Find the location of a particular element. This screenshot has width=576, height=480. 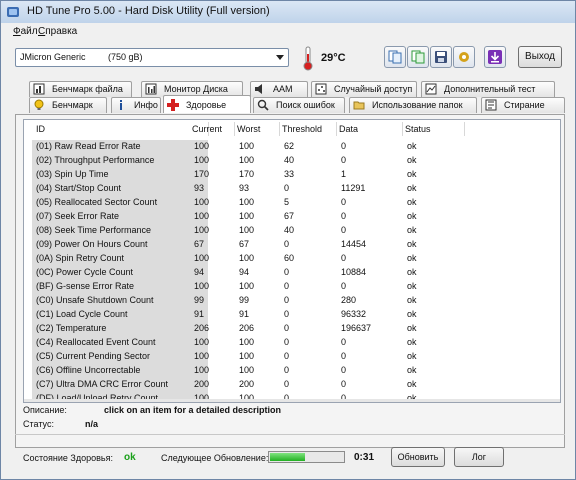

copy-text-button is located at coordinates (418, 57).